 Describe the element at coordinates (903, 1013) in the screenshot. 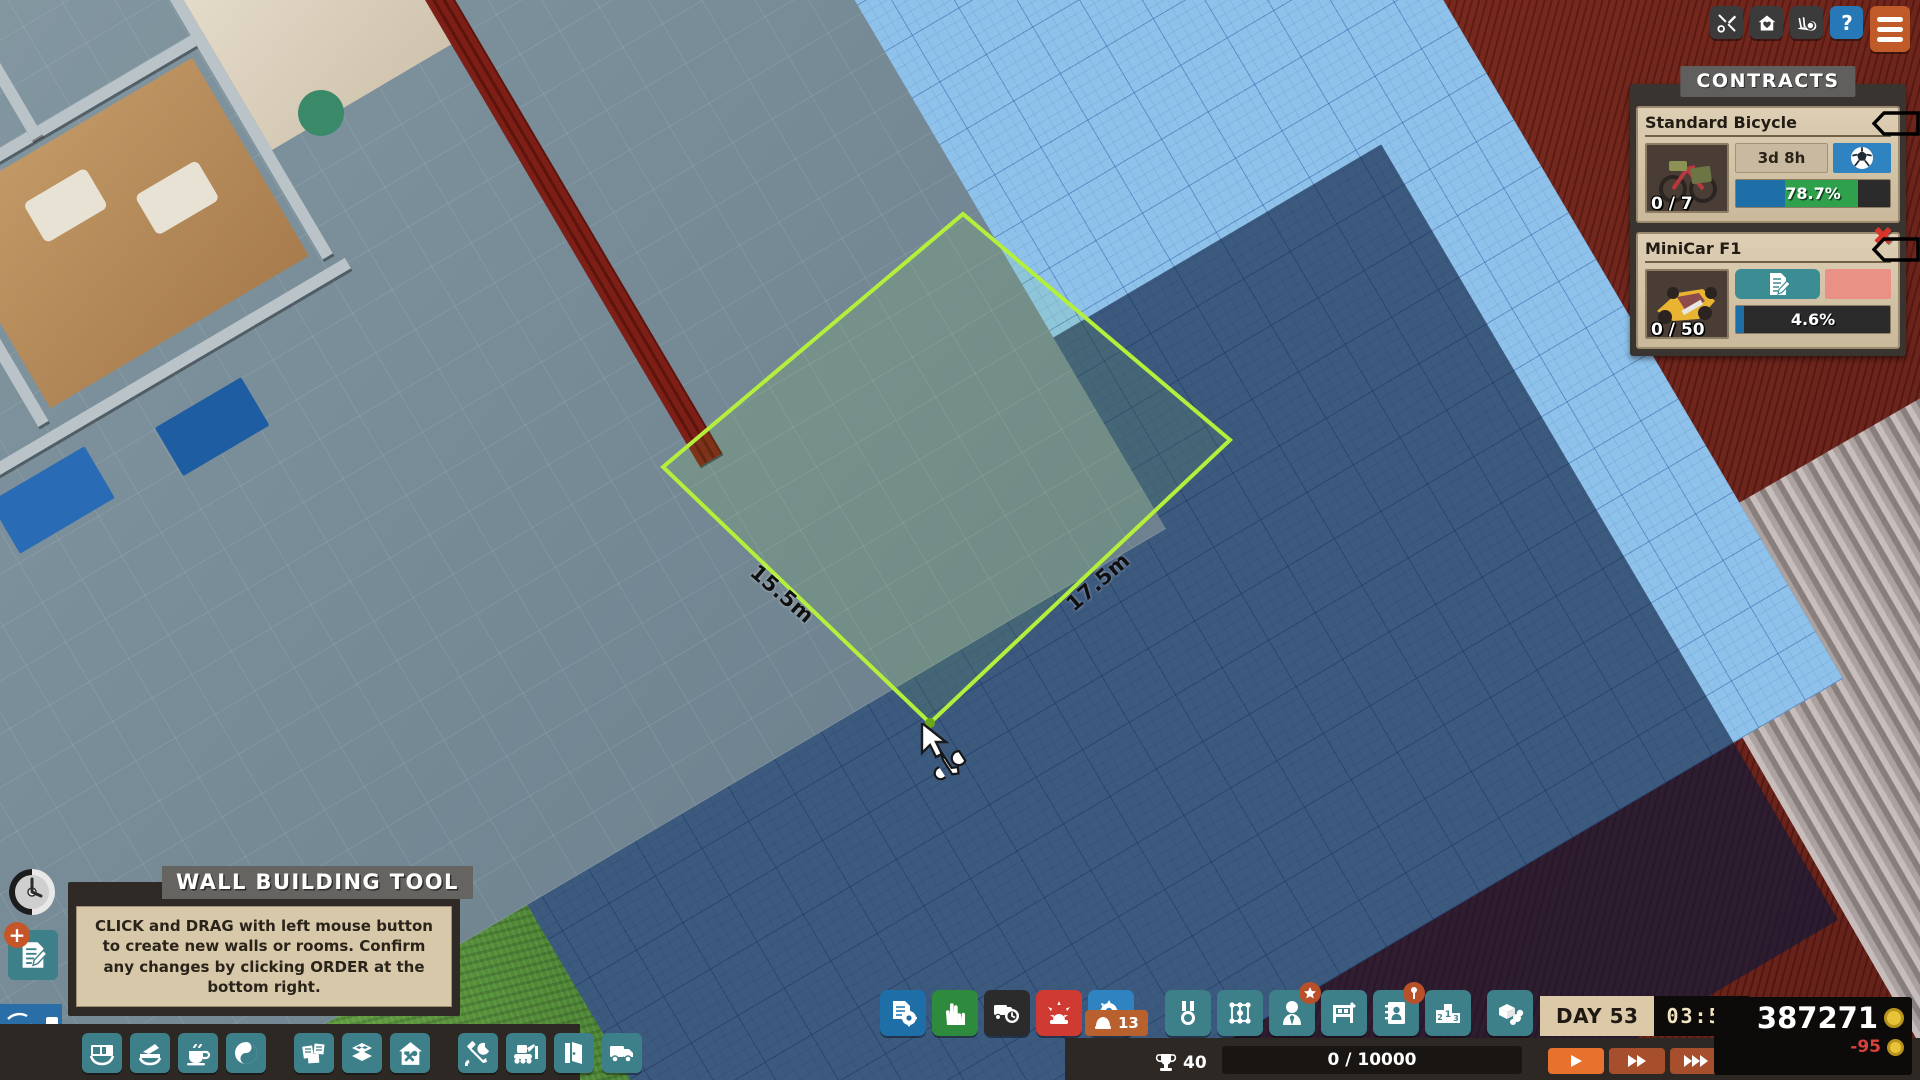

I see `production-settings-button` at that location.